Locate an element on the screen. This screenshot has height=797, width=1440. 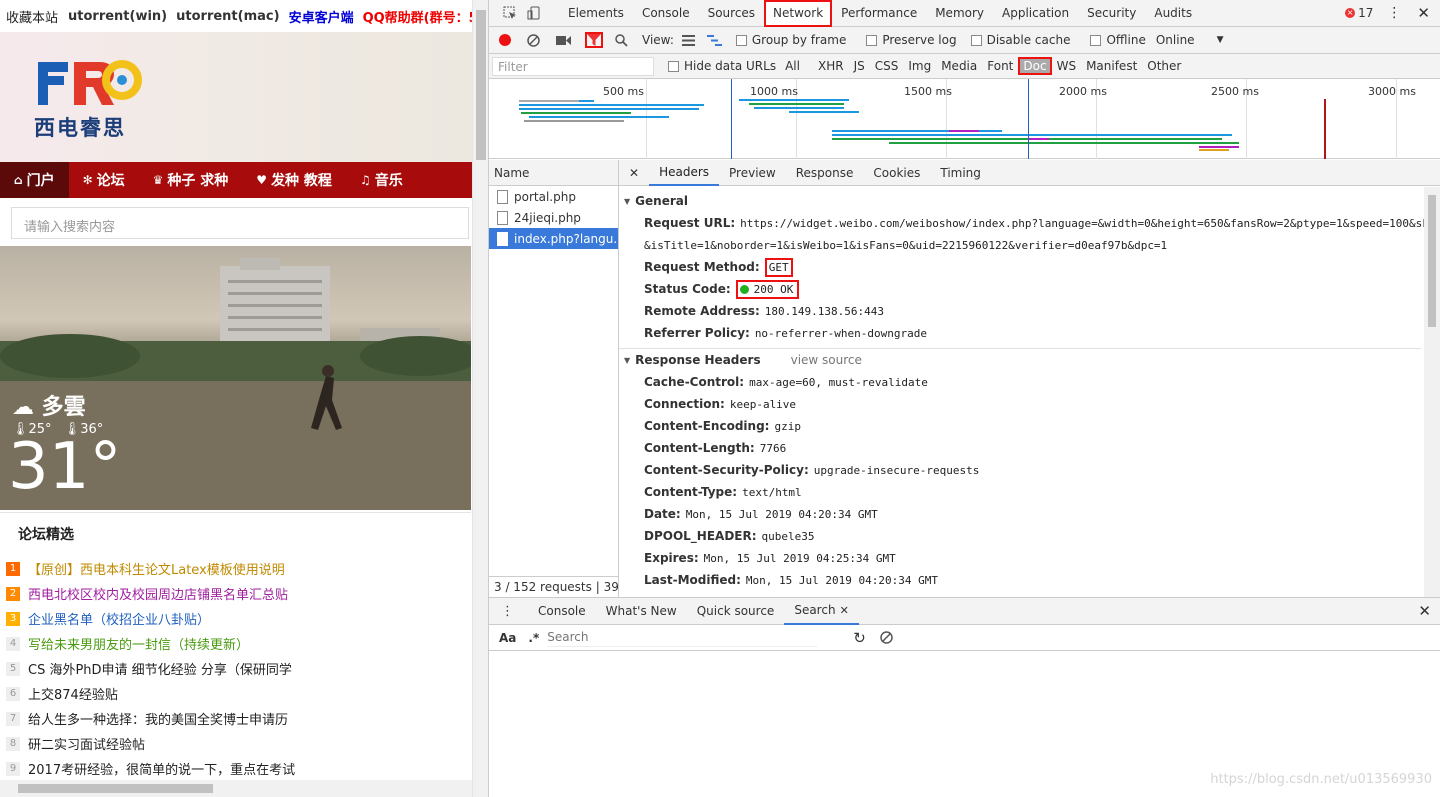
tab-performance: Performance is located at coordinates (879, 13).